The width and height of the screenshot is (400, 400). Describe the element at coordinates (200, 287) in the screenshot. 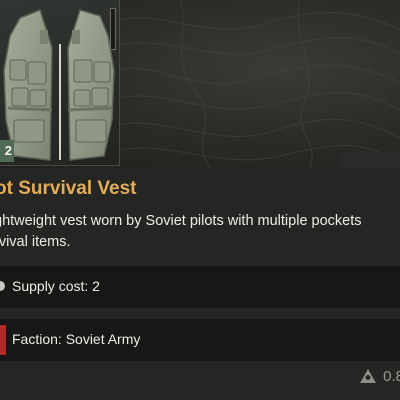

I see `supply-cost-row: Supply cost: 2` at that location.